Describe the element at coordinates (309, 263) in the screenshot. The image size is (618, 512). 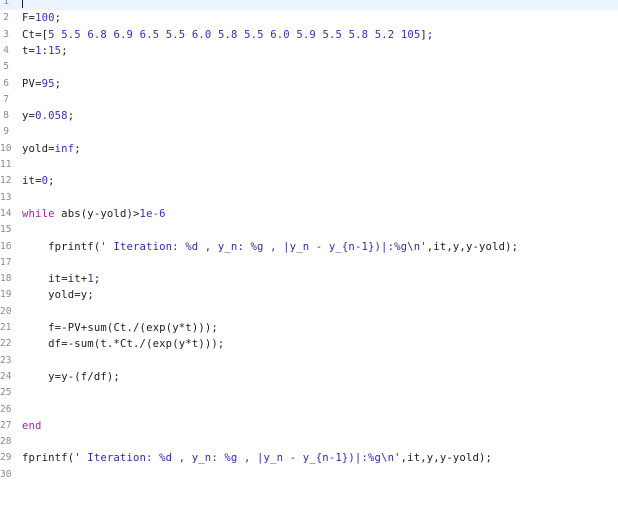
I see `code-line: 17` at that location.